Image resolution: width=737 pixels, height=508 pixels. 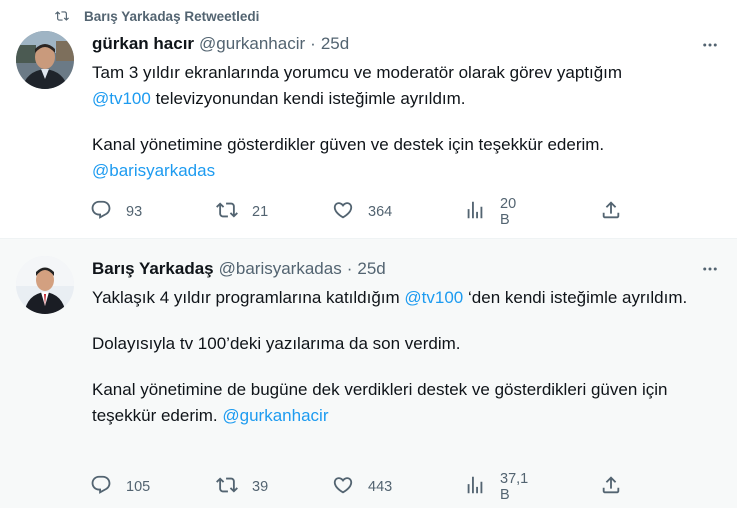 What do you see at coordinates (260, 487) in the screenshot?
I see `retweet-count: 39` at bounding box center [260, 487].